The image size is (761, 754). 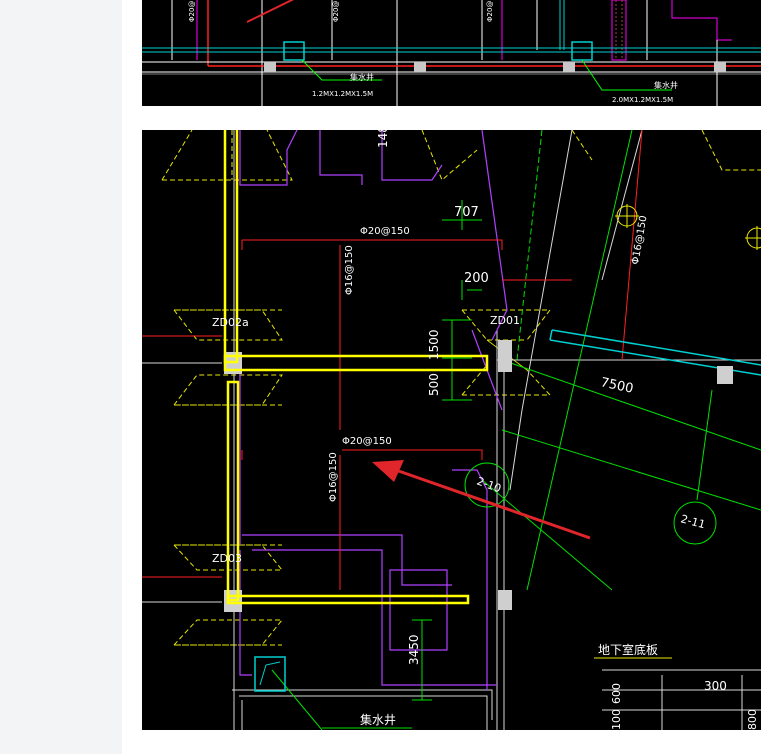 What do you see at coordinates (715, 686) in the screenshot?
I see `dim-300: 300` at bounding box center [715, 686].